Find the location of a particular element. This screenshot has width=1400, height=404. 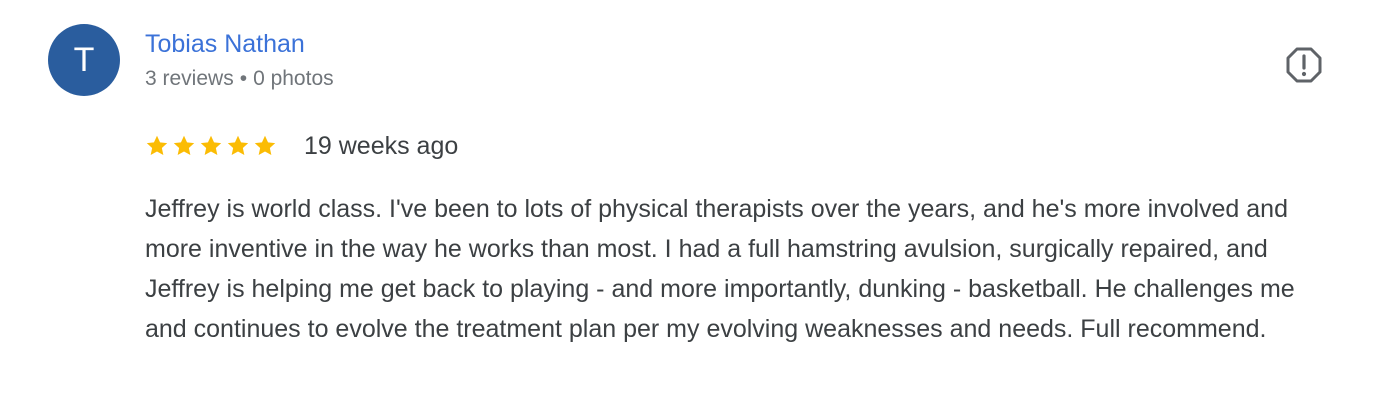

author-meta: 3 reviews • 0 photos is located at coordinates (239, 79).